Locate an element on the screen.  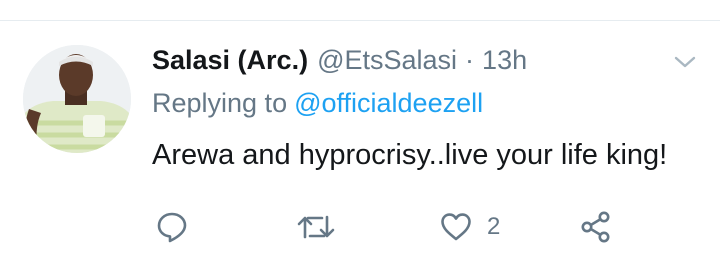
timestamp: 13h is located at coordinates (504, 60).